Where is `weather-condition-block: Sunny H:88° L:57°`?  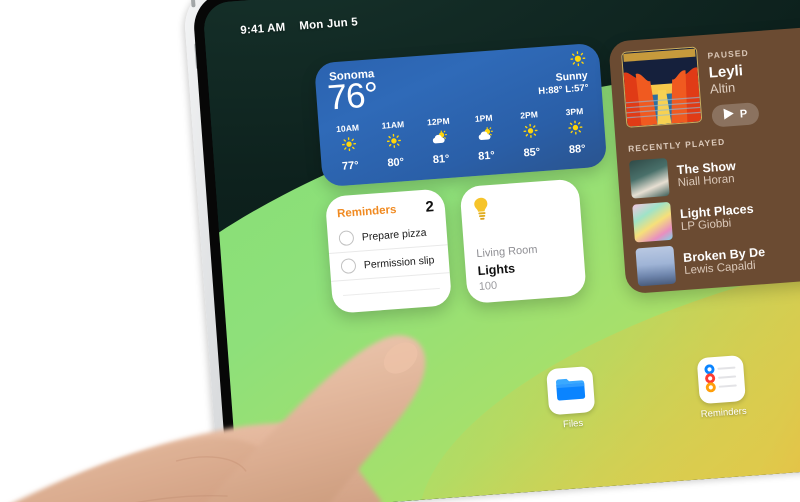 weather-condition-block: Sunny H:88° L:57° is located at coordinates (563, 84).